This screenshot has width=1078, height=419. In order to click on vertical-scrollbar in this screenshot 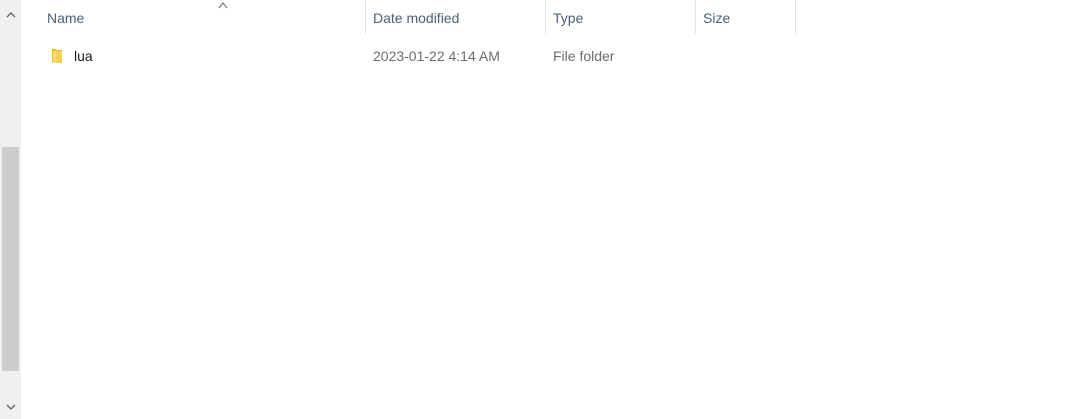, I will do `click(10, 209)`.